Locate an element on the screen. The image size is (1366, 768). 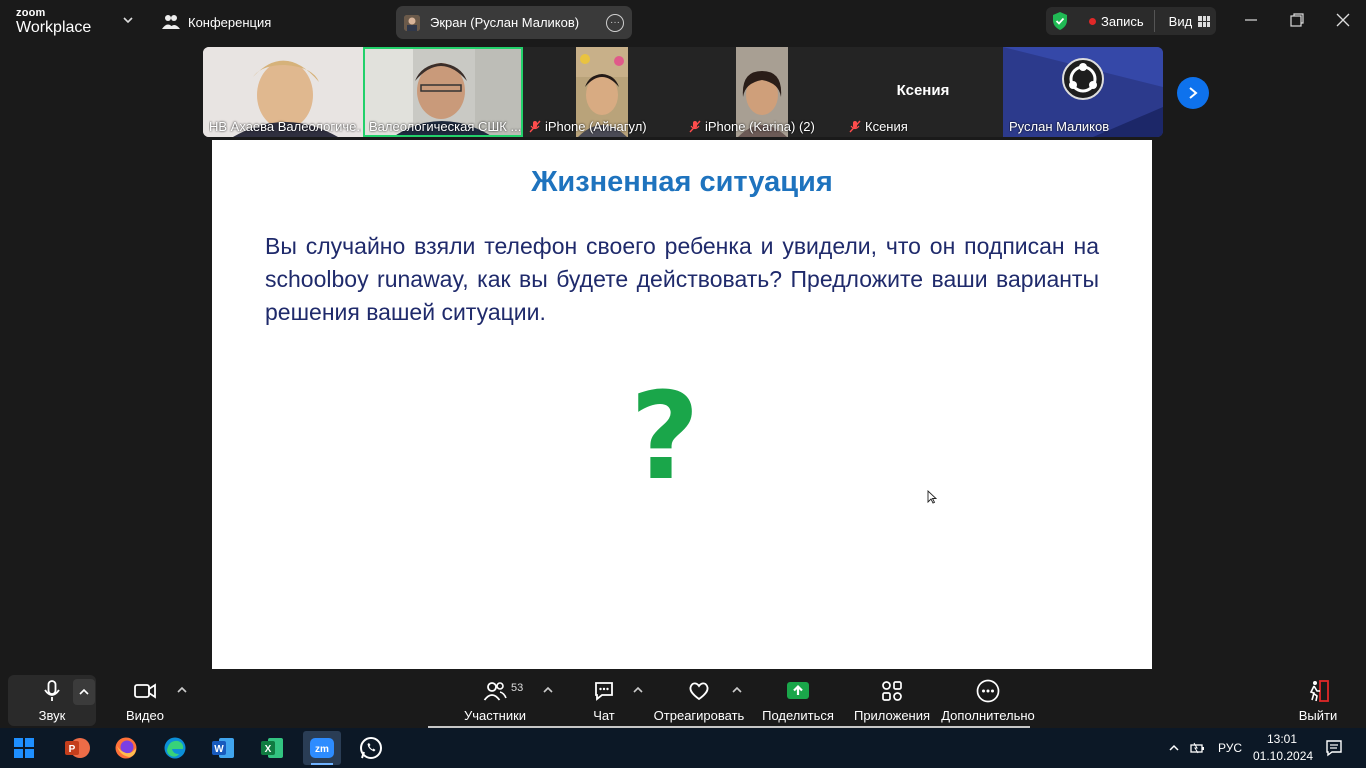
question-mark-graphic: ? is located at coordinates (665, 437).